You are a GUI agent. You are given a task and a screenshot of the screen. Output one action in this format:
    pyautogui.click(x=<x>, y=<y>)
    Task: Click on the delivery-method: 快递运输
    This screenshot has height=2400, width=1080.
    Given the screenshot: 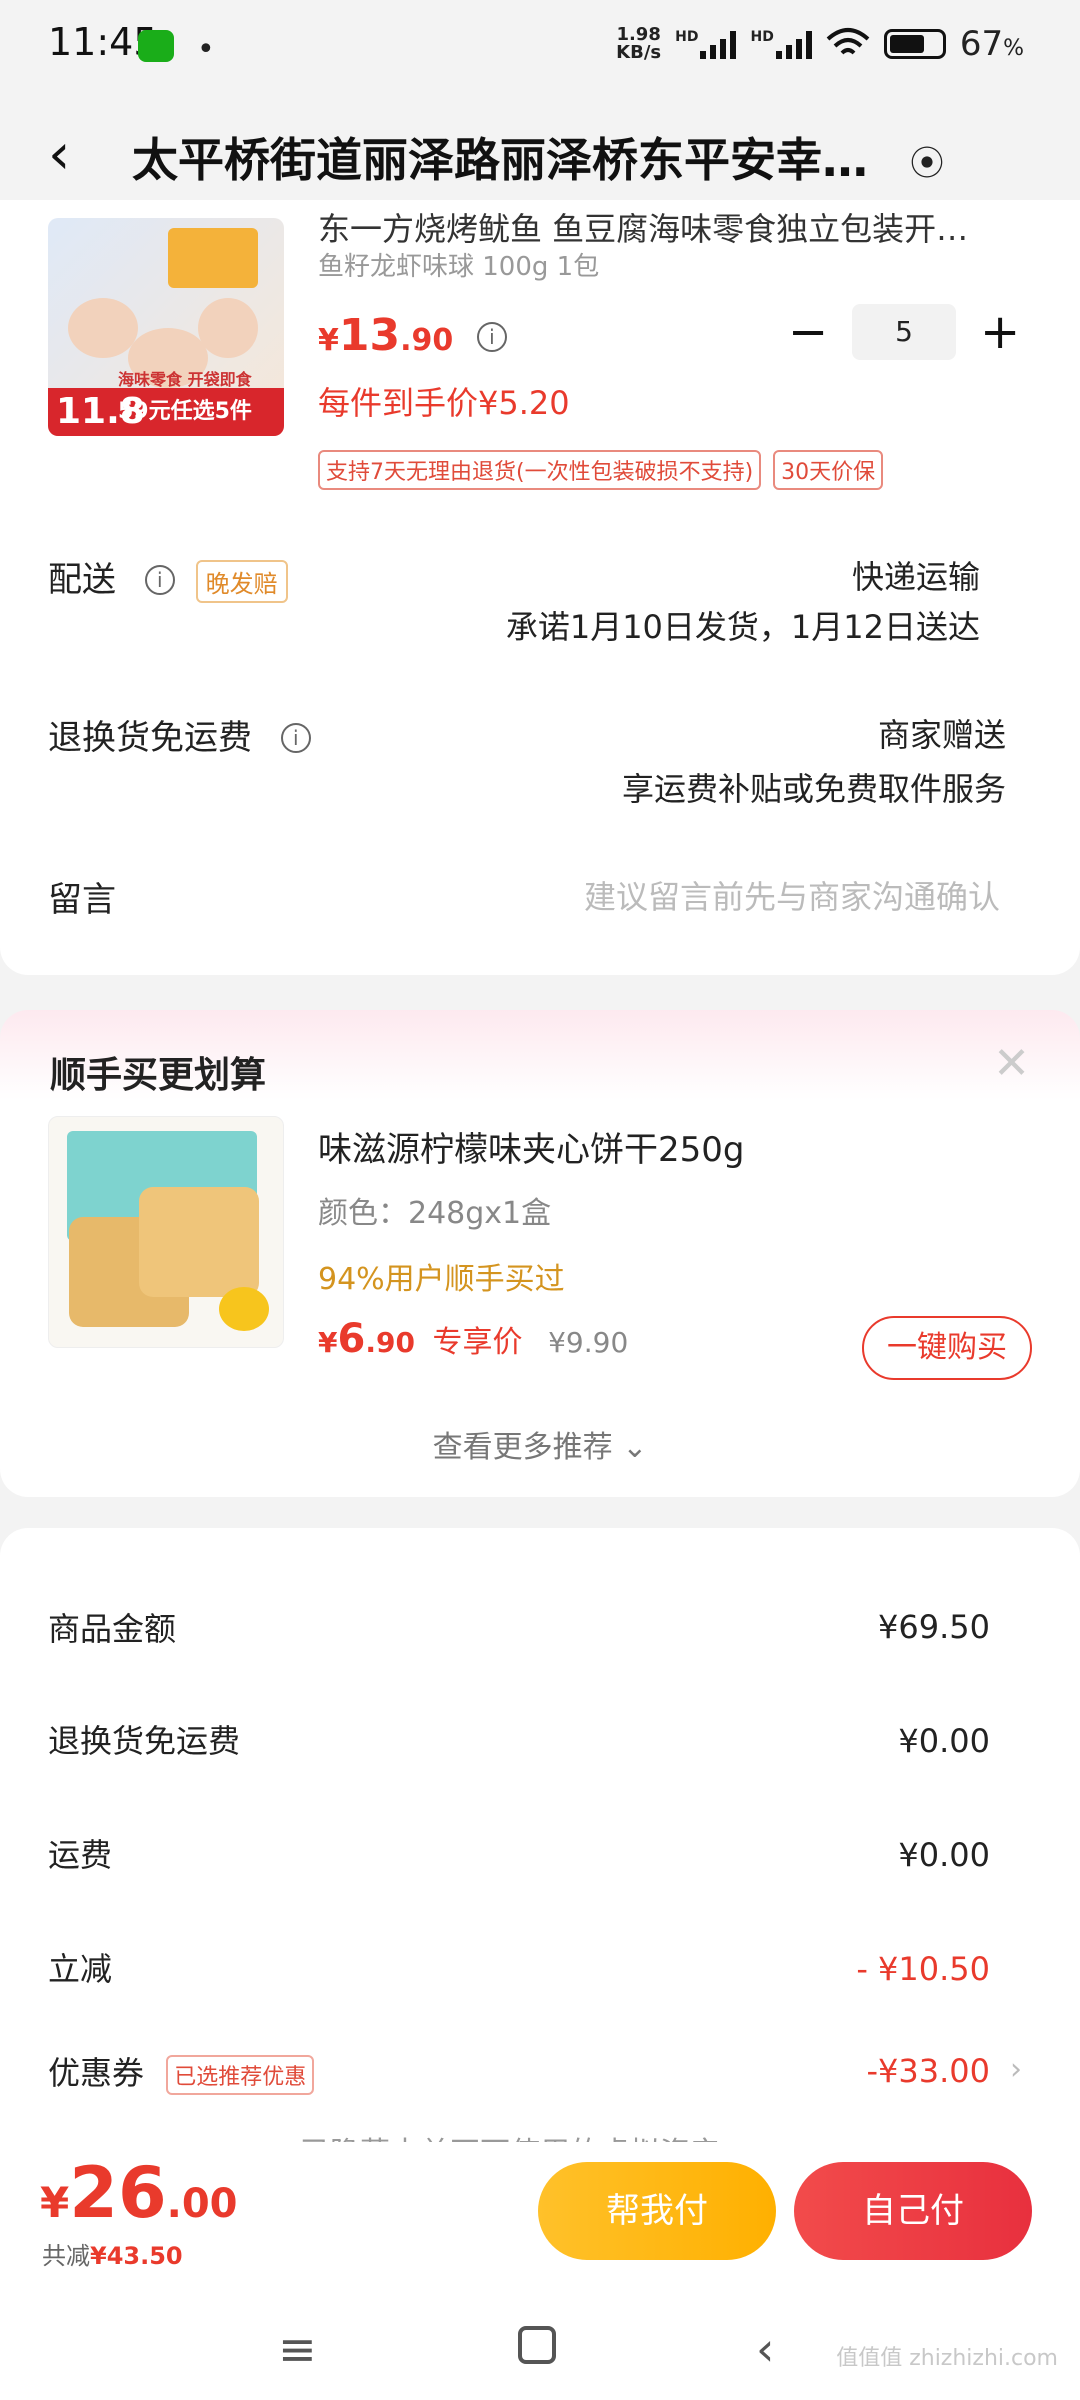 What is the action you would take?
    pyautogui.click(x=915, y=577)
    